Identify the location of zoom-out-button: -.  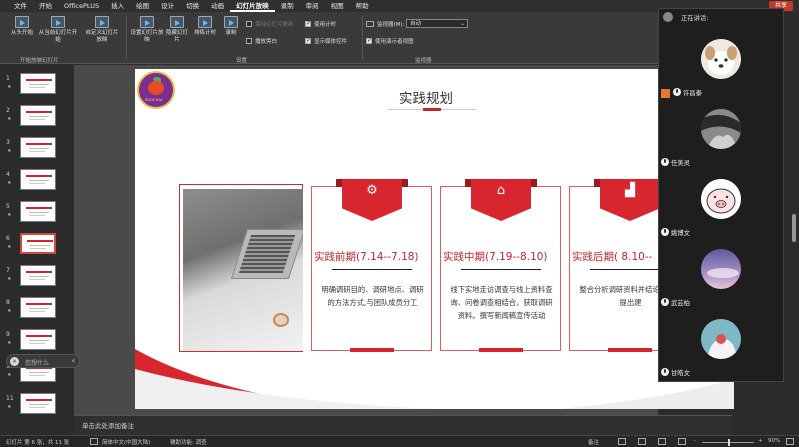
(695, 441).